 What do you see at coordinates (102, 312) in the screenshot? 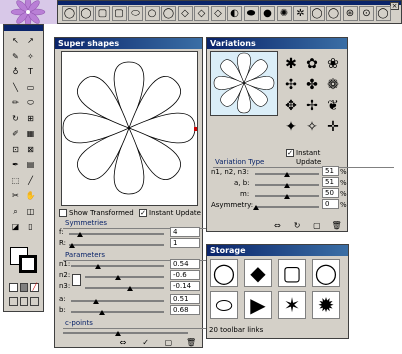
I see `b-slider-thumb` at bounding box center [102, 312].